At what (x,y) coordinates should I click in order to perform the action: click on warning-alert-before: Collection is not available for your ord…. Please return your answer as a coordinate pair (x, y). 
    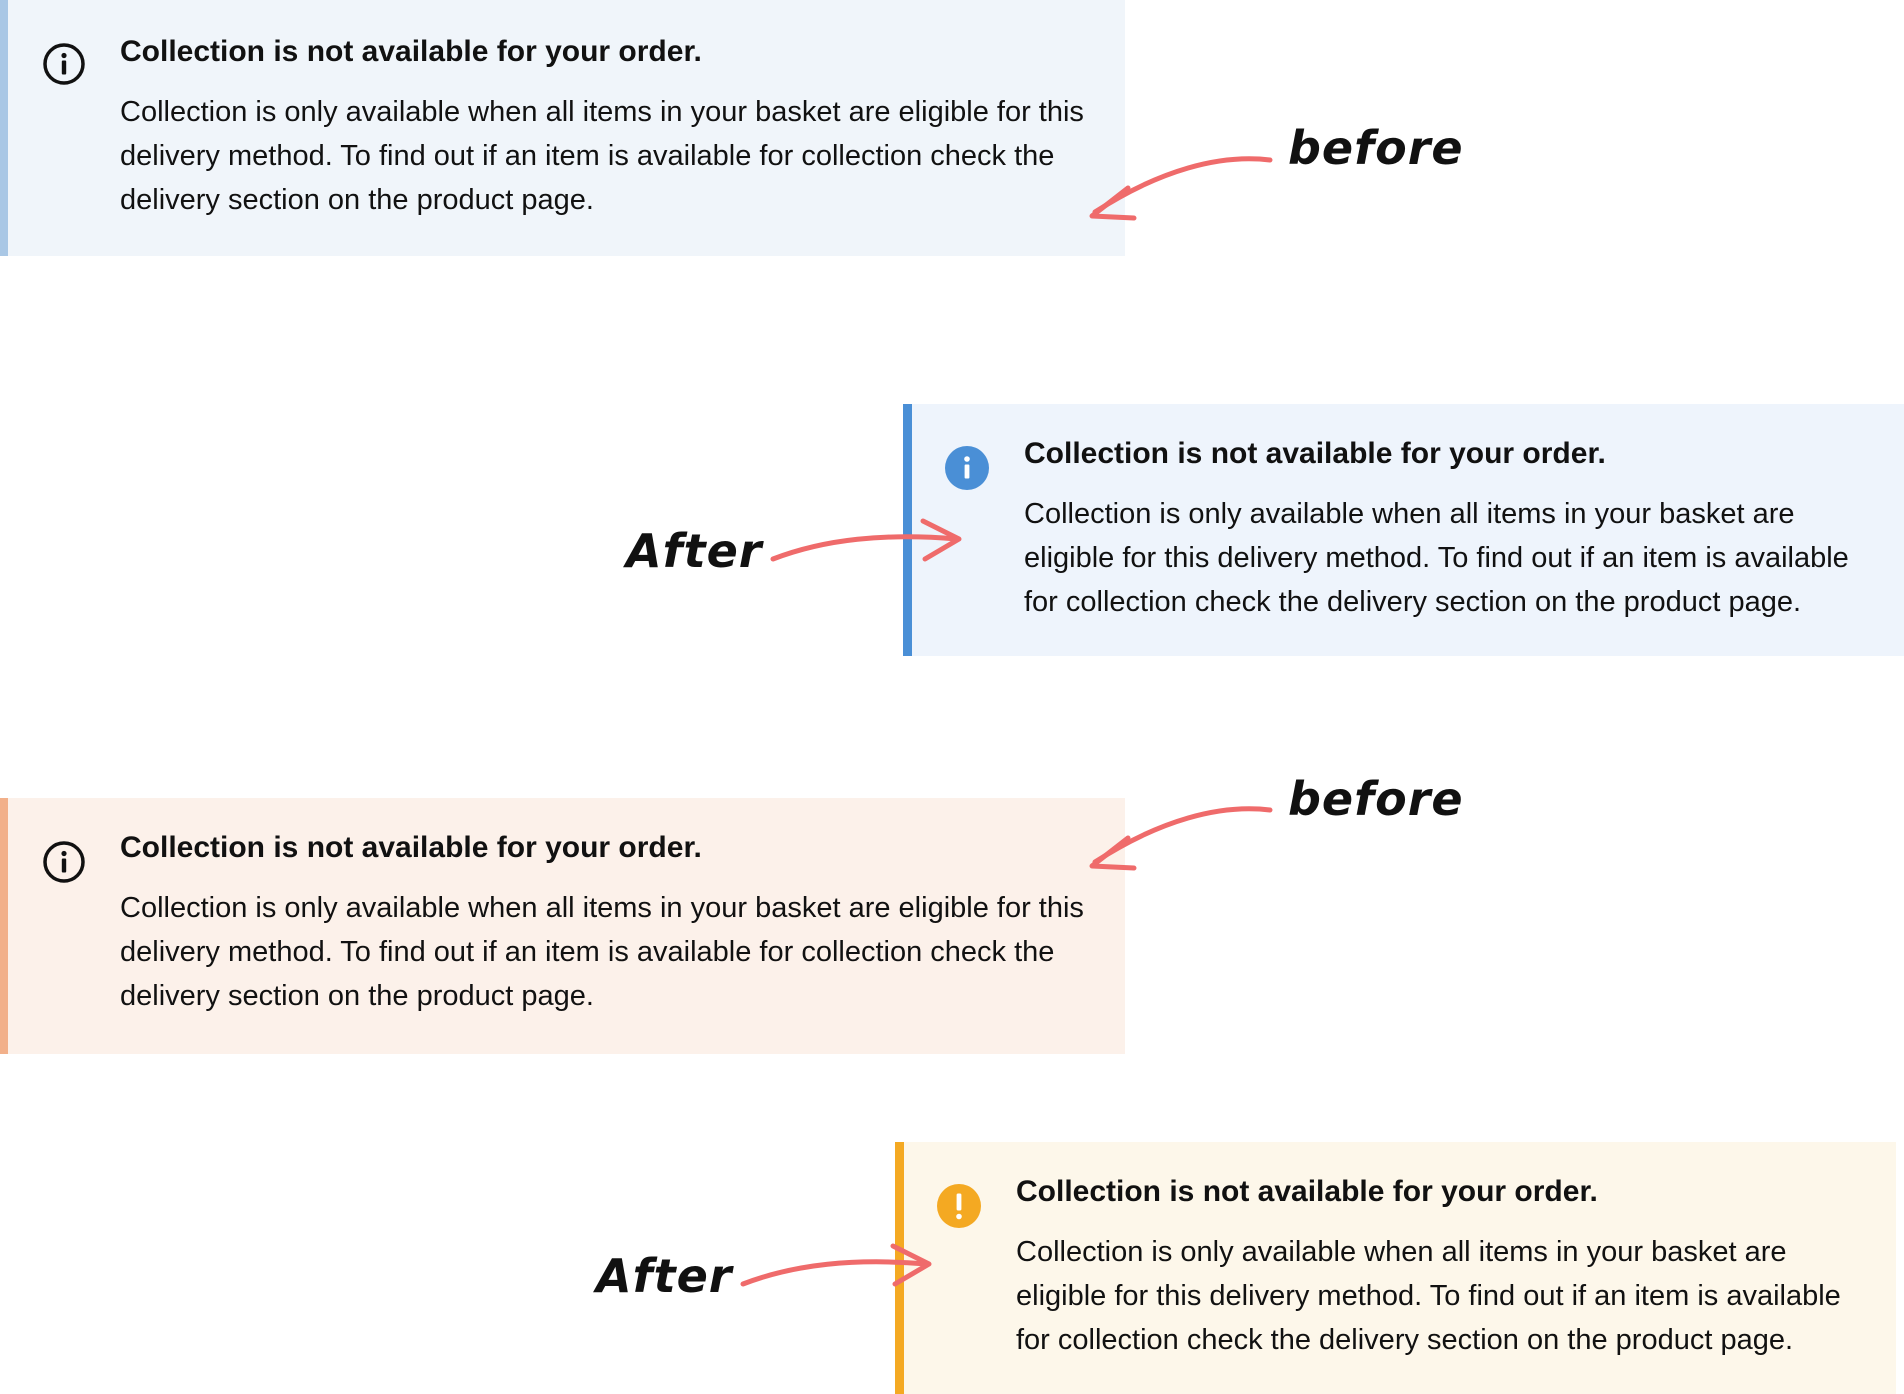
    Looking at the image, I should click on (562, 926).